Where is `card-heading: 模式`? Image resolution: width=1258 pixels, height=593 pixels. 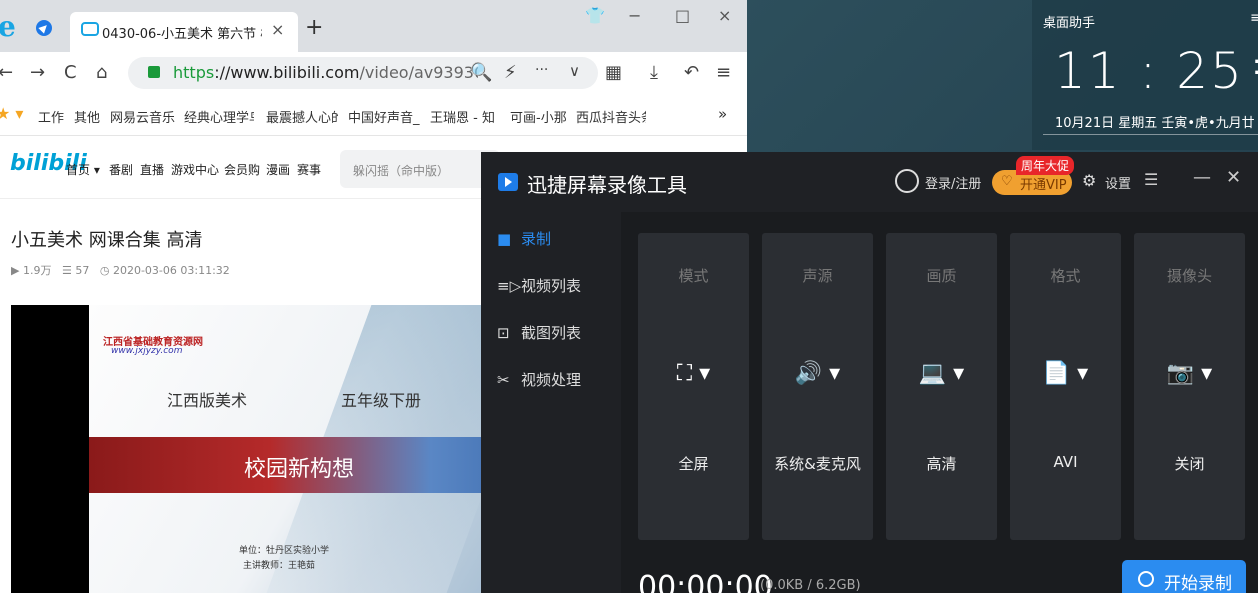 card-heading: 模式 is located at coordinates (693, 276).